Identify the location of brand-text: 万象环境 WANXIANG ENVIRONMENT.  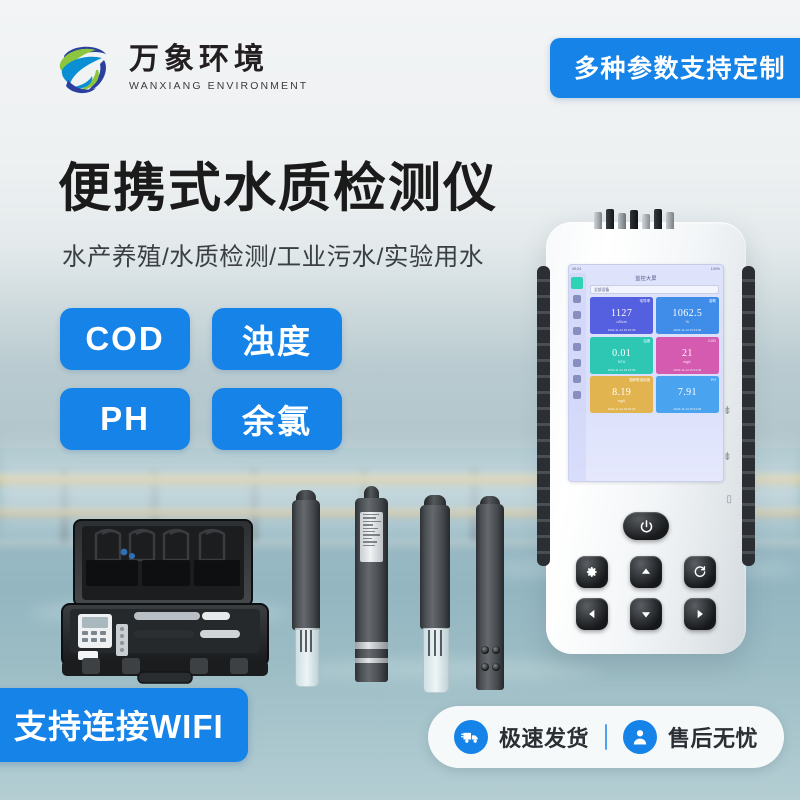
(218, 68).